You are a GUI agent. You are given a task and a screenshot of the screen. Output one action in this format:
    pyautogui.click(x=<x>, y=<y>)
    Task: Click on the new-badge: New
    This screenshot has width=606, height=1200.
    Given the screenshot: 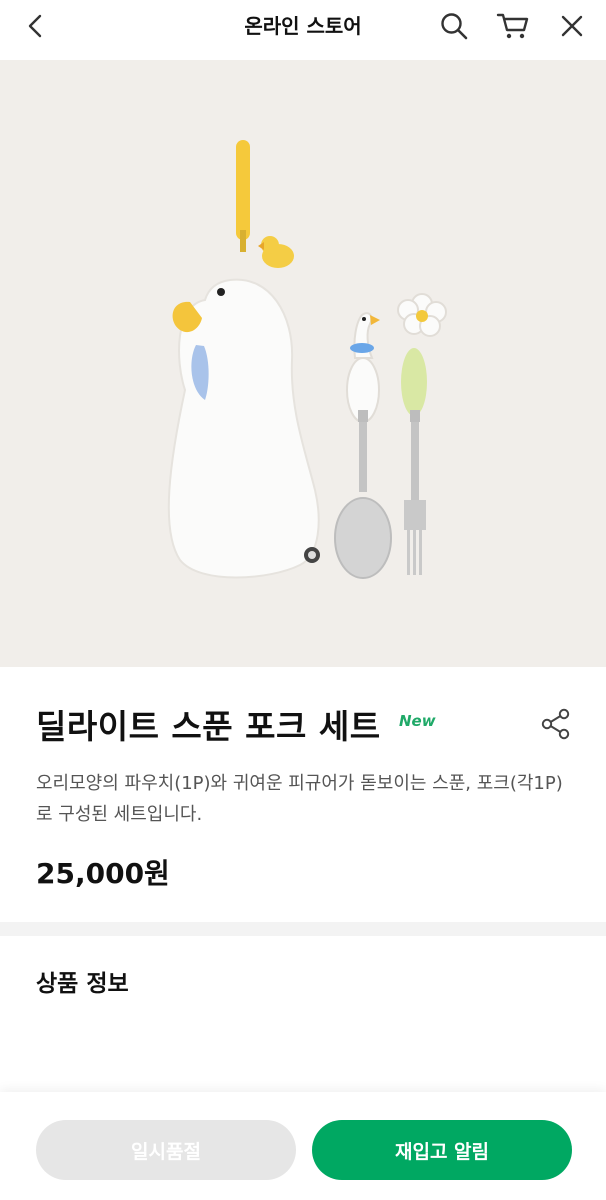 What is the action you would take?
    pyautogui.click(x=417, y=721)
    